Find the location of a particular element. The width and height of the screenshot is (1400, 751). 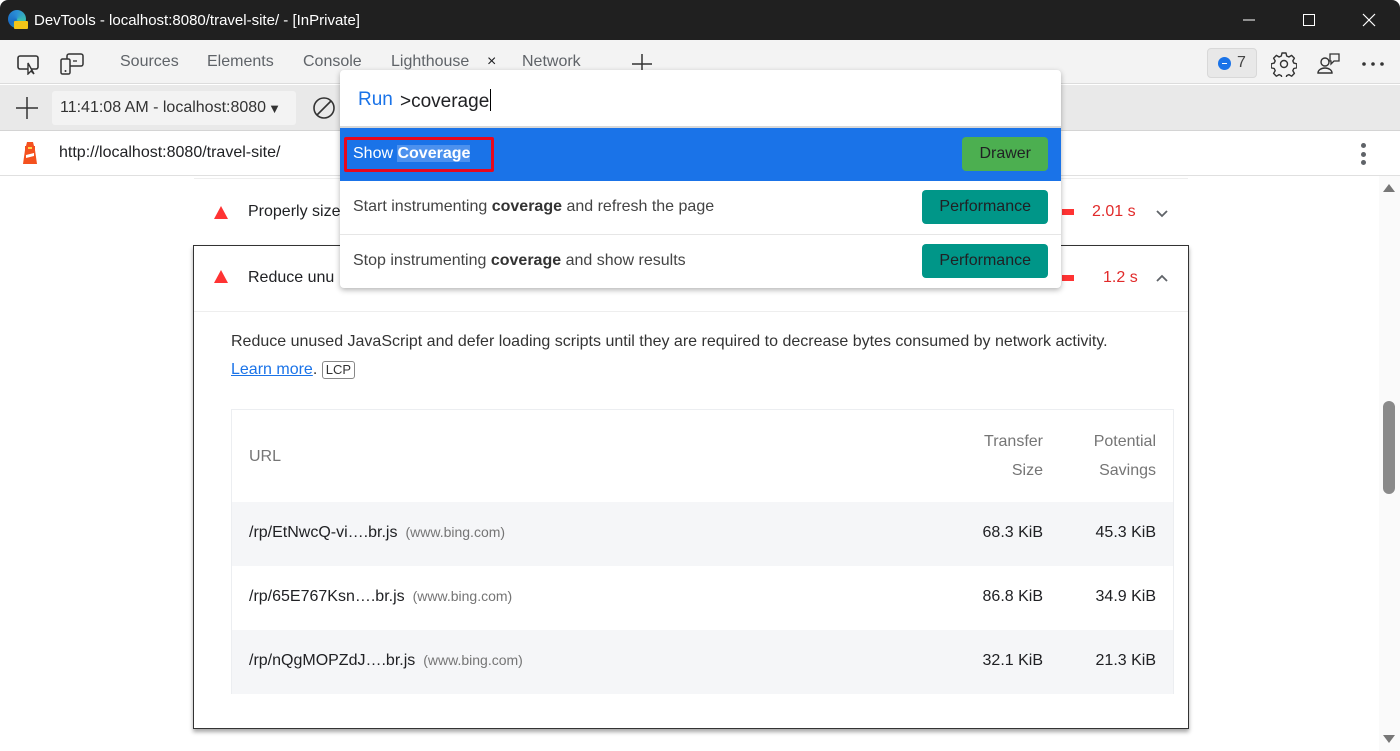

chevron-down-icon is located at coordinates (1162, 213).